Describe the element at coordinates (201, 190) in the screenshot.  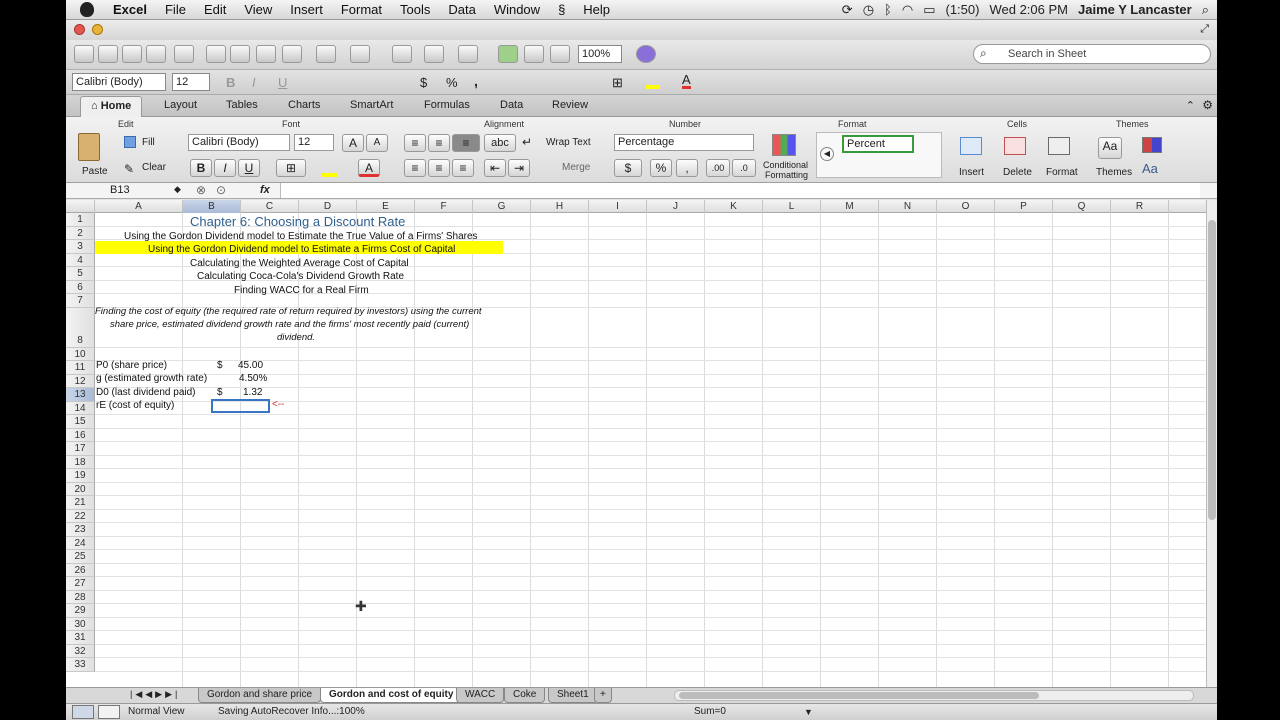
I see `cancel-formula-icon: ⊗` at that location.